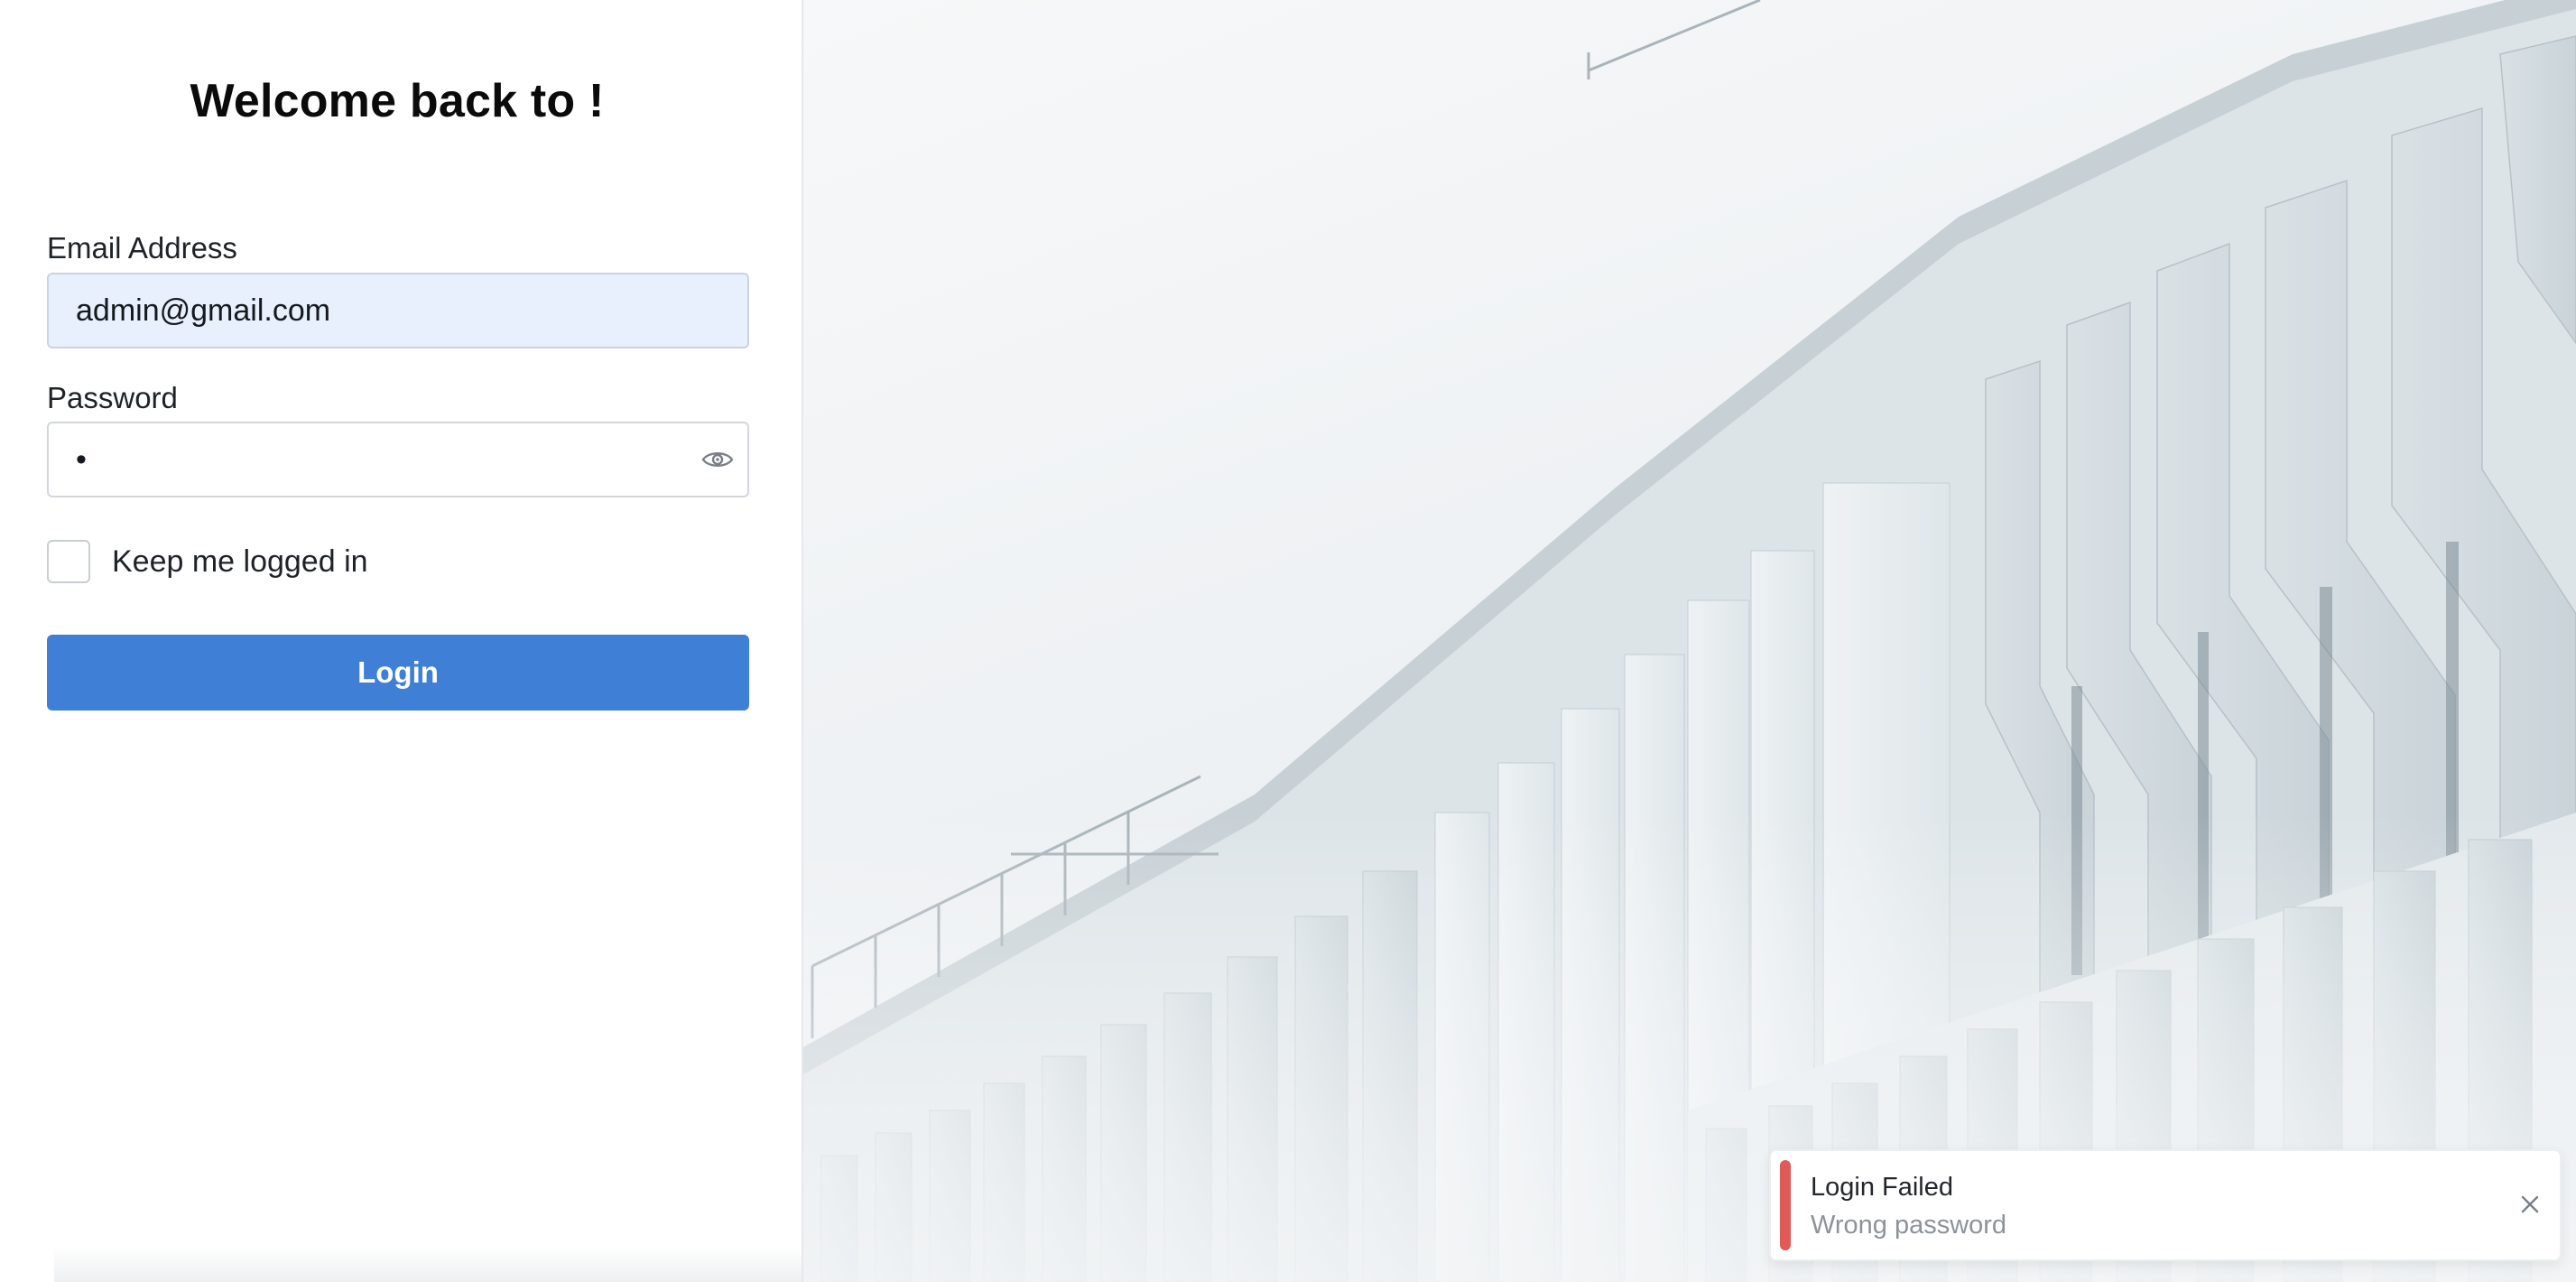 The width and height of the screenshot is (2576, 1282). What do you see at coordinates (2165, 1205) in the screenshot?
I see `error-toast: Login Failed Wrong password` at bounding box center [2165, 1205].